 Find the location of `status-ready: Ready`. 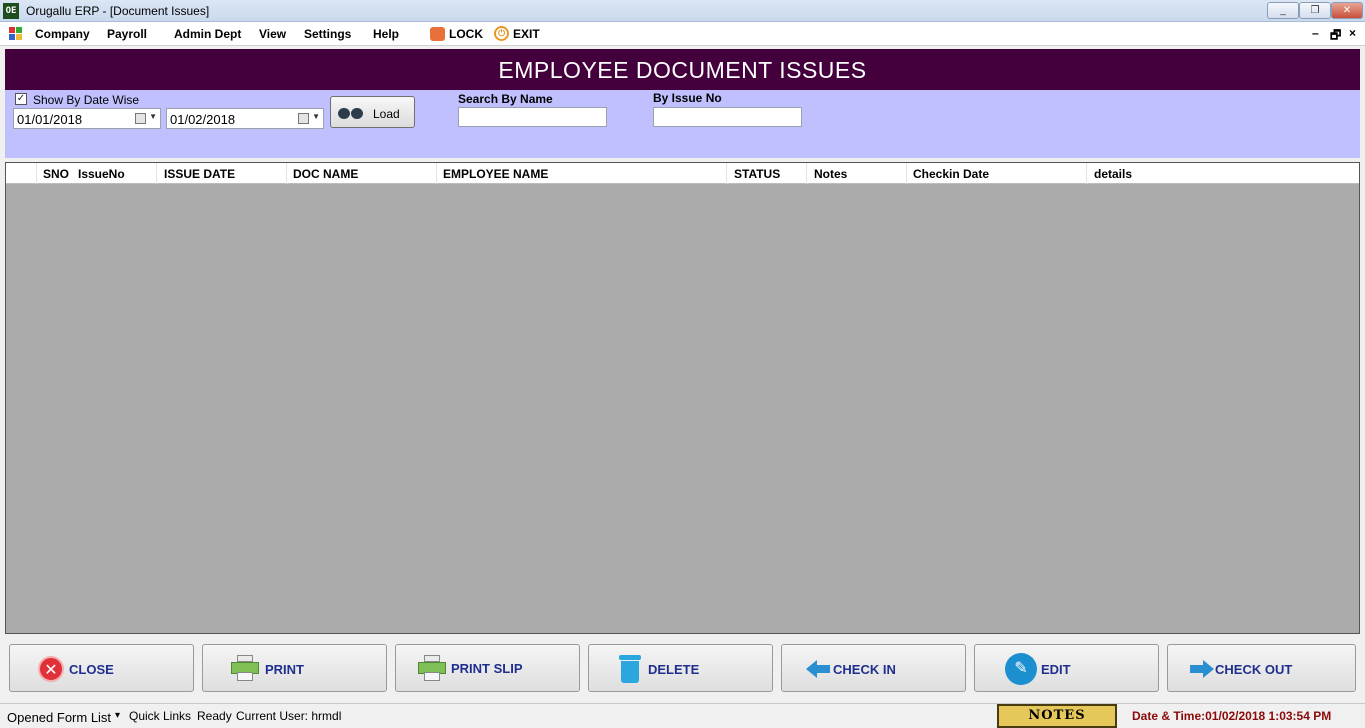

status-ready: Ready is located at coordinates (214, 716).